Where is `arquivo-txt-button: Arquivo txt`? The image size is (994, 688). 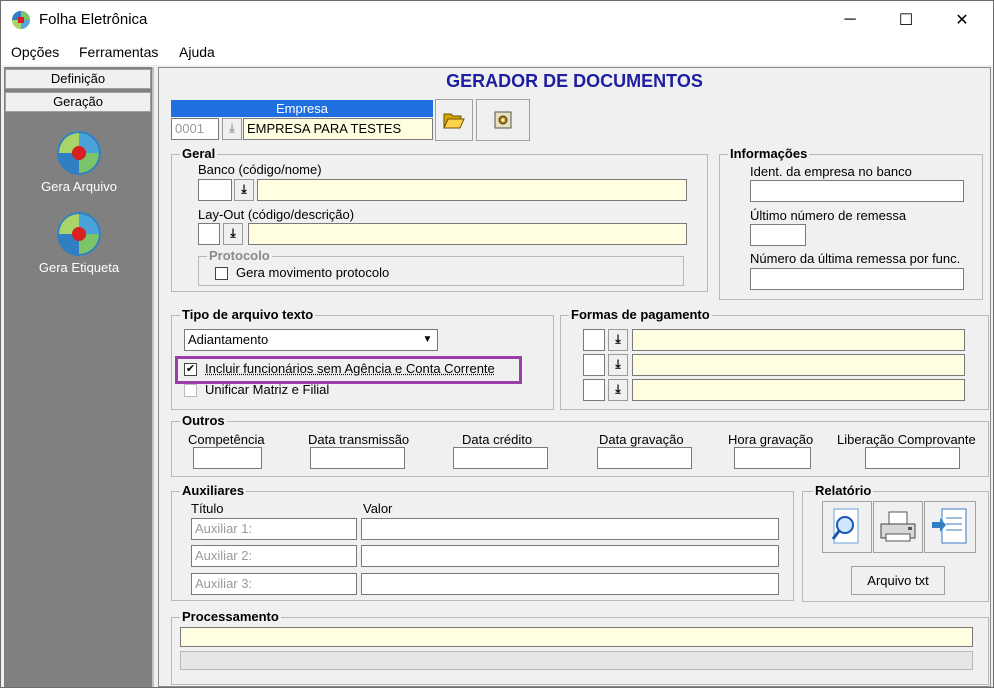
arquivo-txt-button: Arquivo txt is located at coordinates (898, 580).